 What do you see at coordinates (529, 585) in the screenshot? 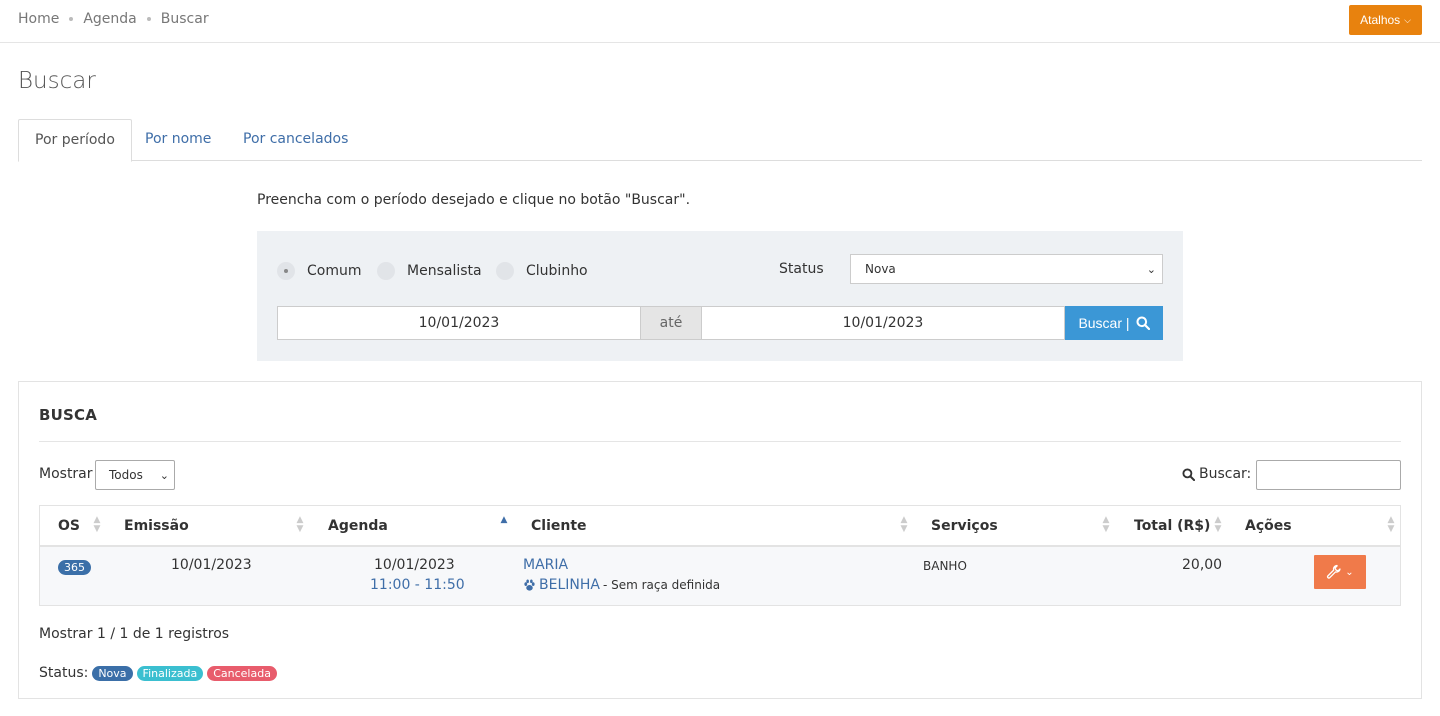
I see `paw-icon` at bounding box center [529, 585].